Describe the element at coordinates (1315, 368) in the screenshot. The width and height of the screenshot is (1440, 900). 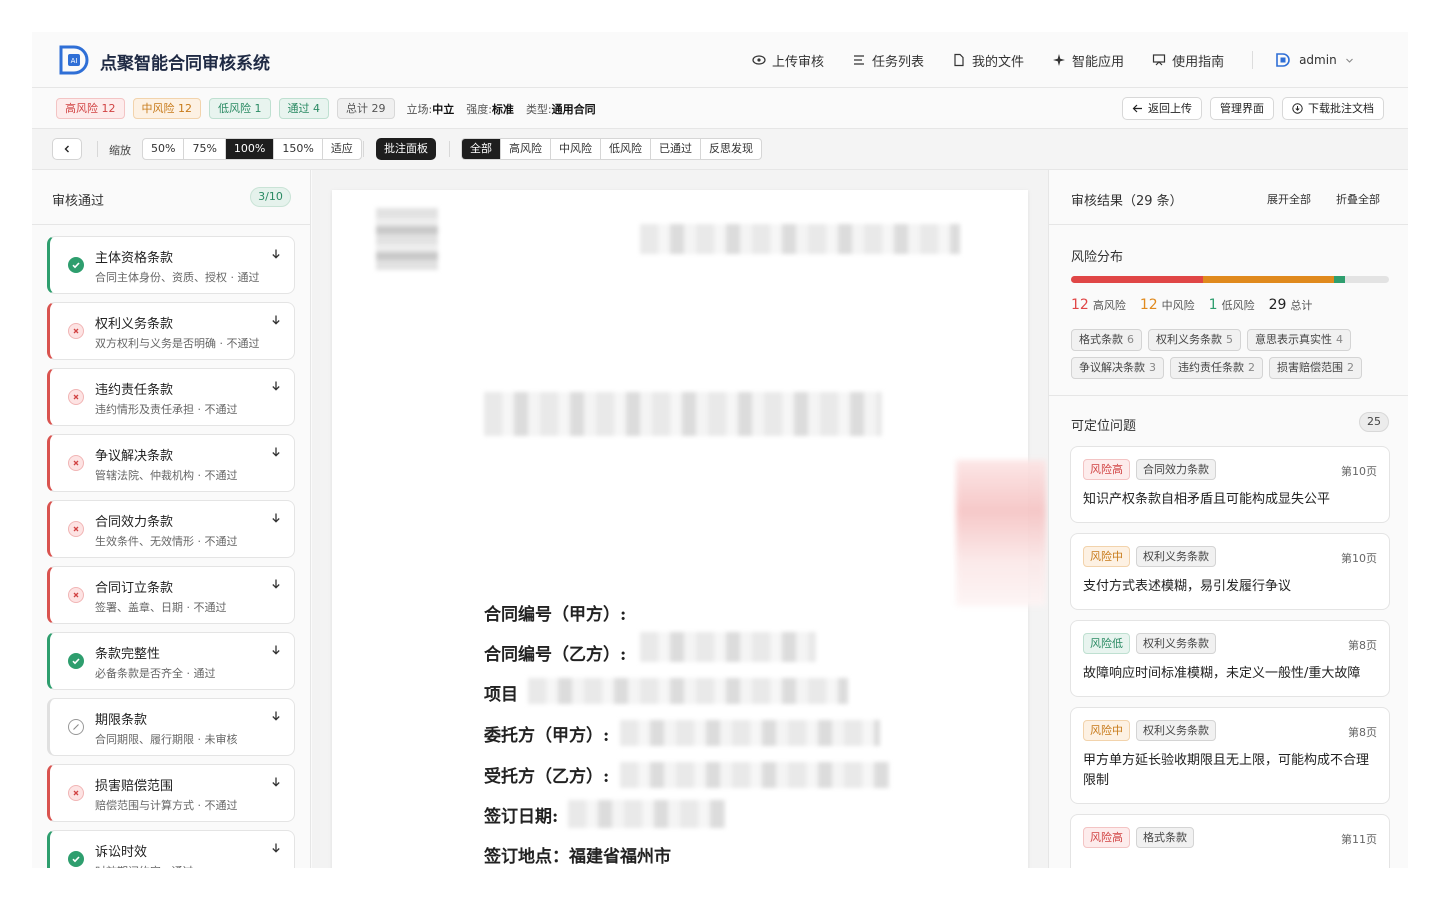
I see `category-chip: 损害赔偿范围 2` at that location.